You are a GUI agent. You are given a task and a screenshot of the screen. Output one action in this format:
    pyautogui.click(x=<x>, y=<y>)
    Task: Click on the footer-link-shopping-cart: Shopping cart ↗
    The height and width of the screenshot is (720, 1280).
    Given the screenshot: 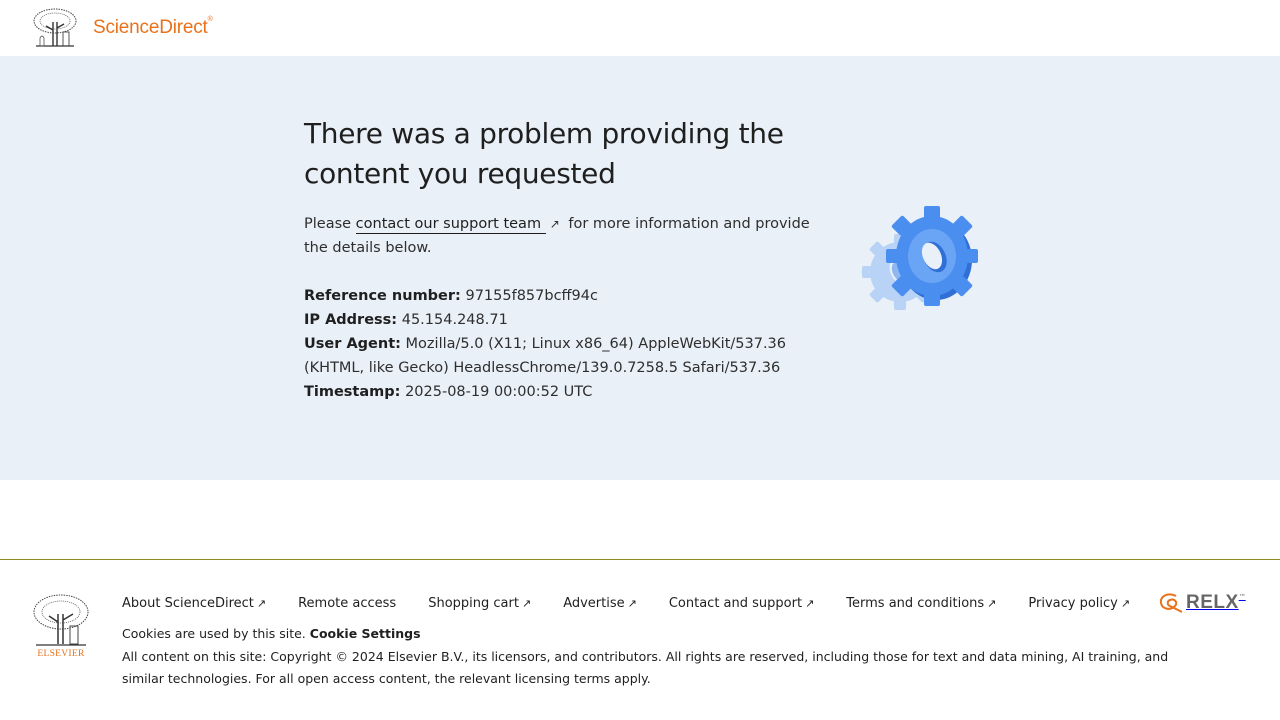 What is the action you would take?
    pyautogui.click(x=479, y=604)
    